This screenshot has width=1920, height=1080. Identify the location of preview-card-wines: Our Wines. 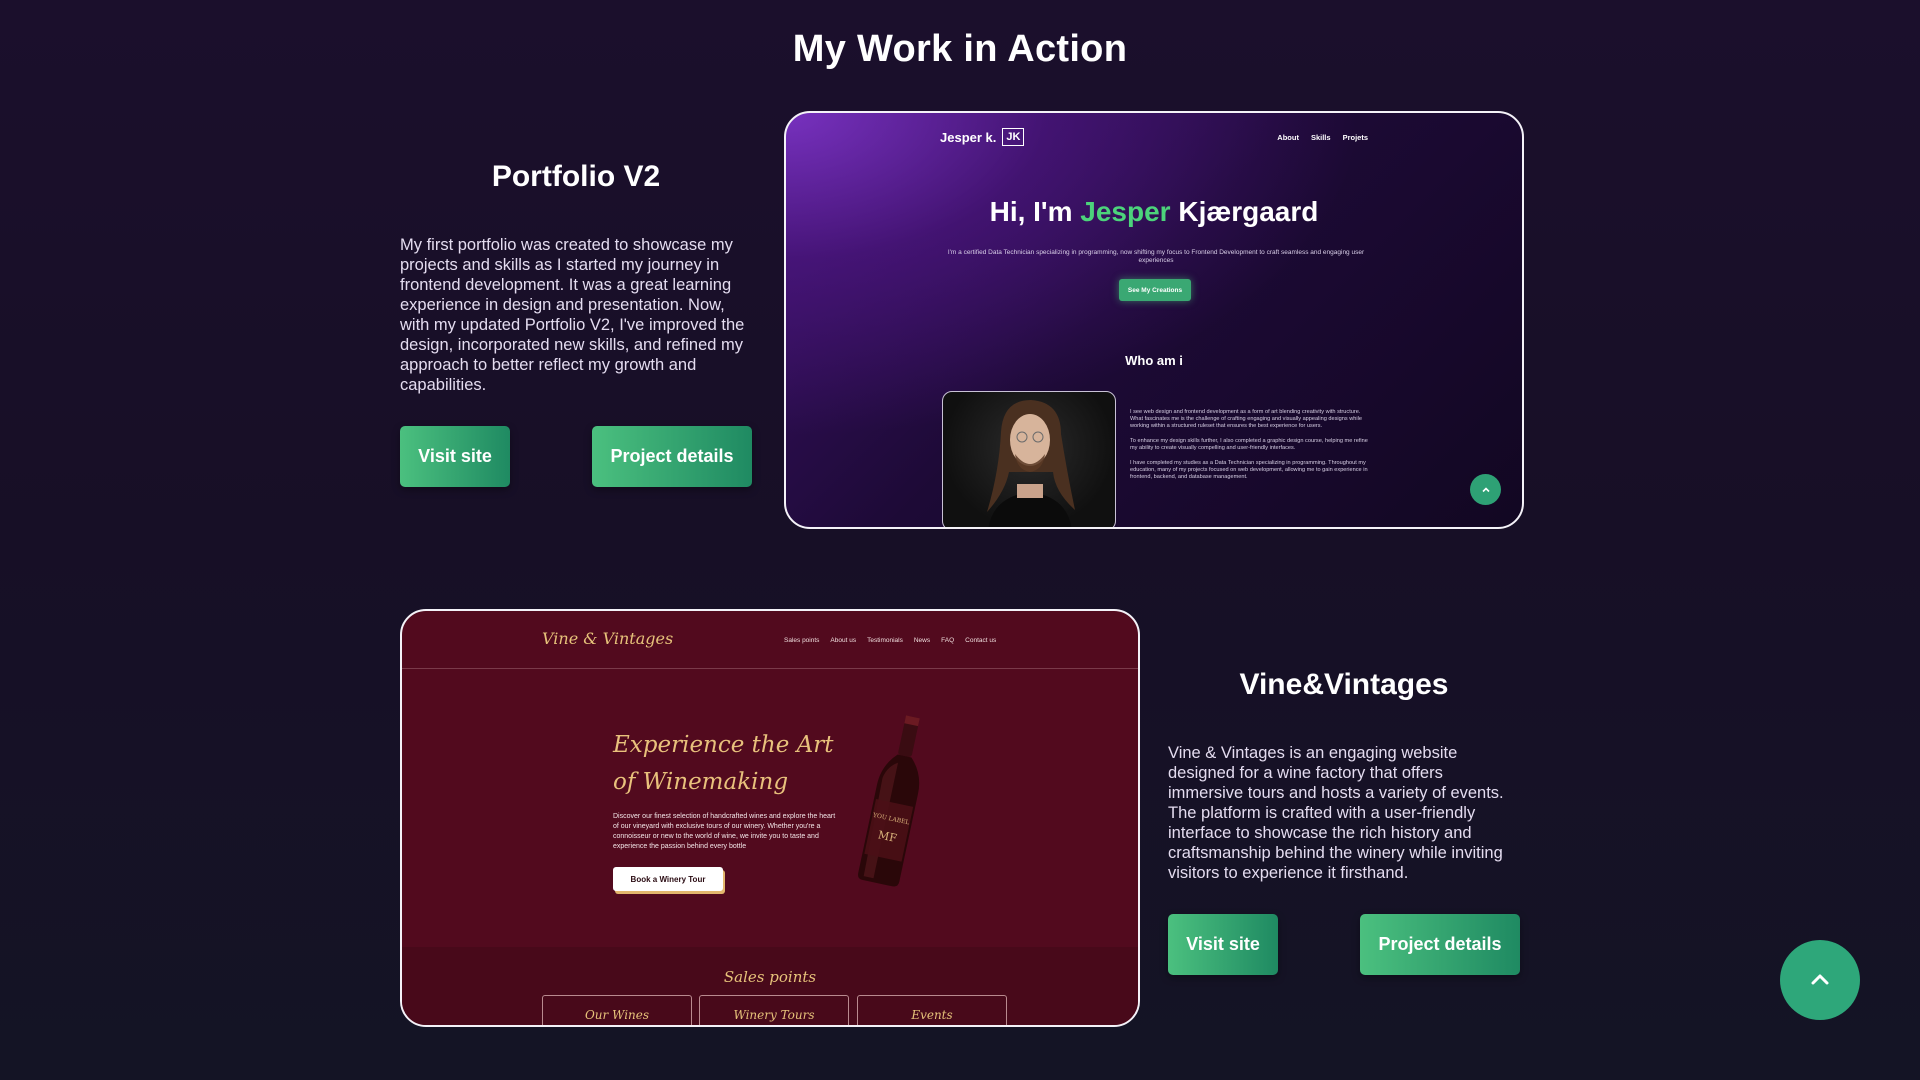
(617, 1010).